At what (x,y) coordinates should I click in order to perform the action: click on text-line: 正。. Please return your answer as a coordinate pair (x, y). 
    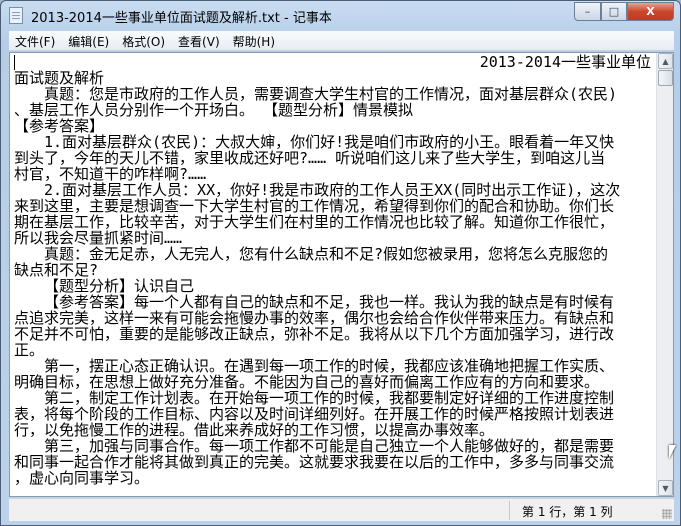
    Looking at the image, I should click on (29, 350).